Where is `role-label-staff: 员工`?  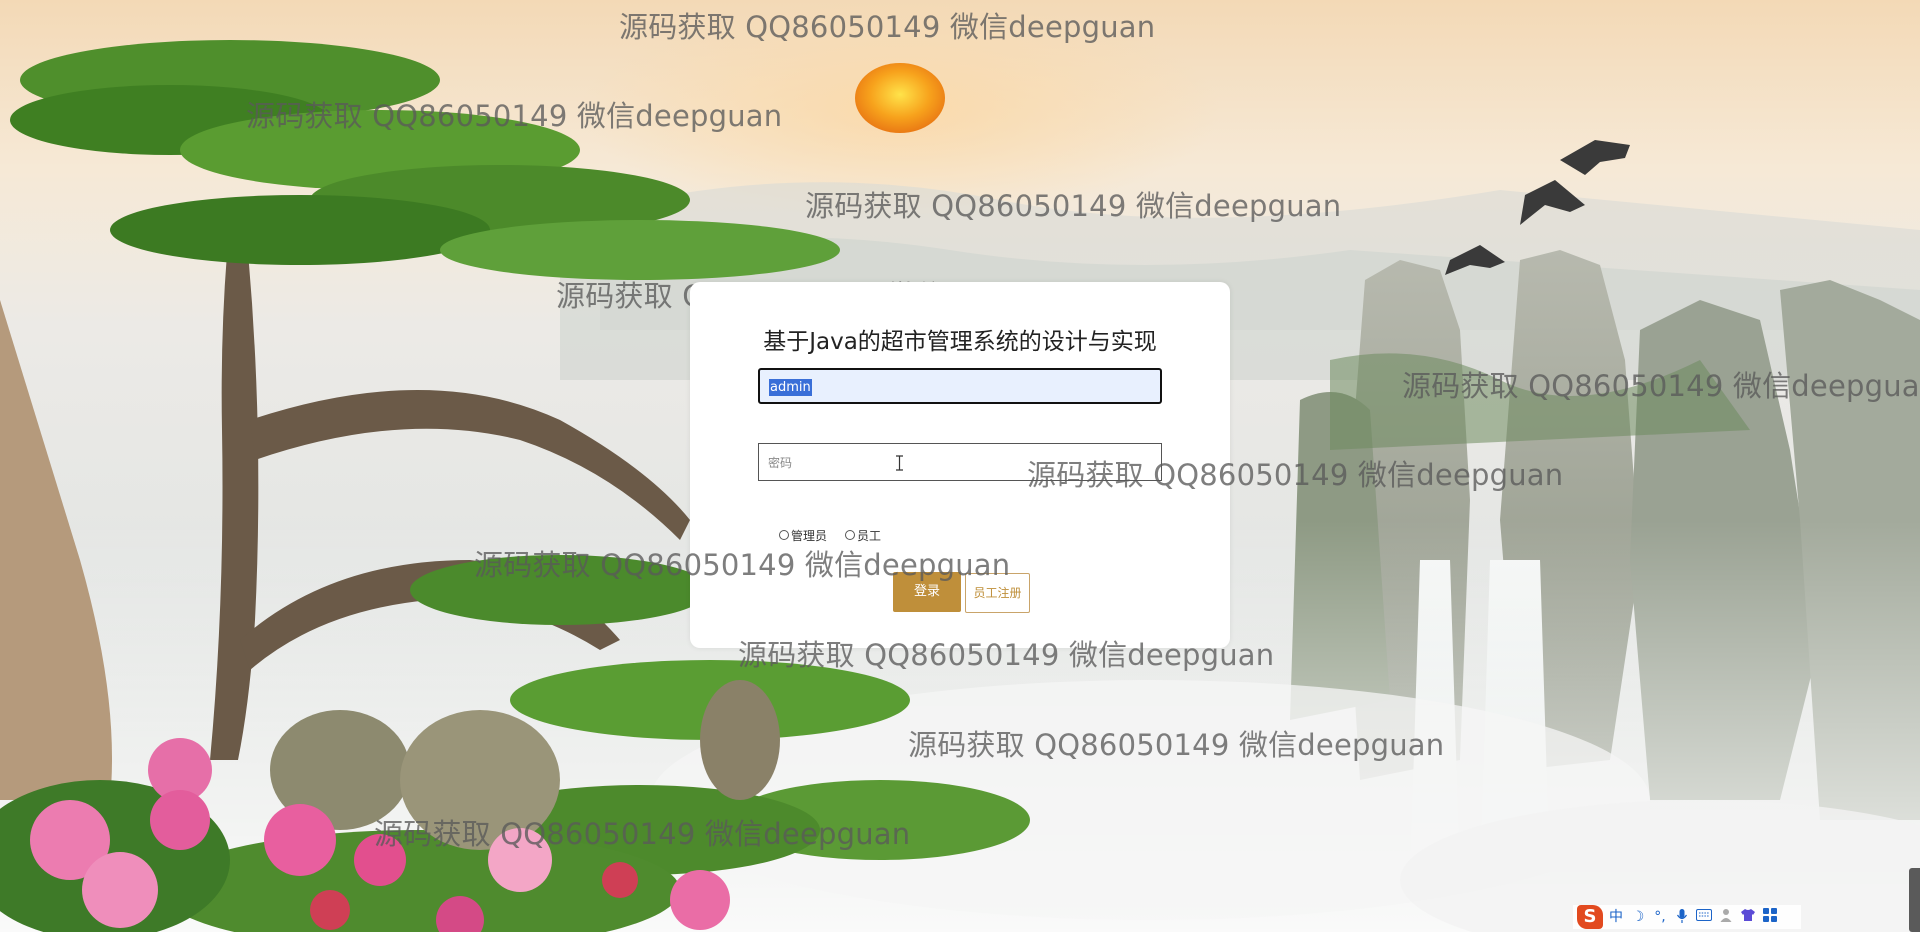
role-label-staff: 员工 is located at coordinates (869, 535).